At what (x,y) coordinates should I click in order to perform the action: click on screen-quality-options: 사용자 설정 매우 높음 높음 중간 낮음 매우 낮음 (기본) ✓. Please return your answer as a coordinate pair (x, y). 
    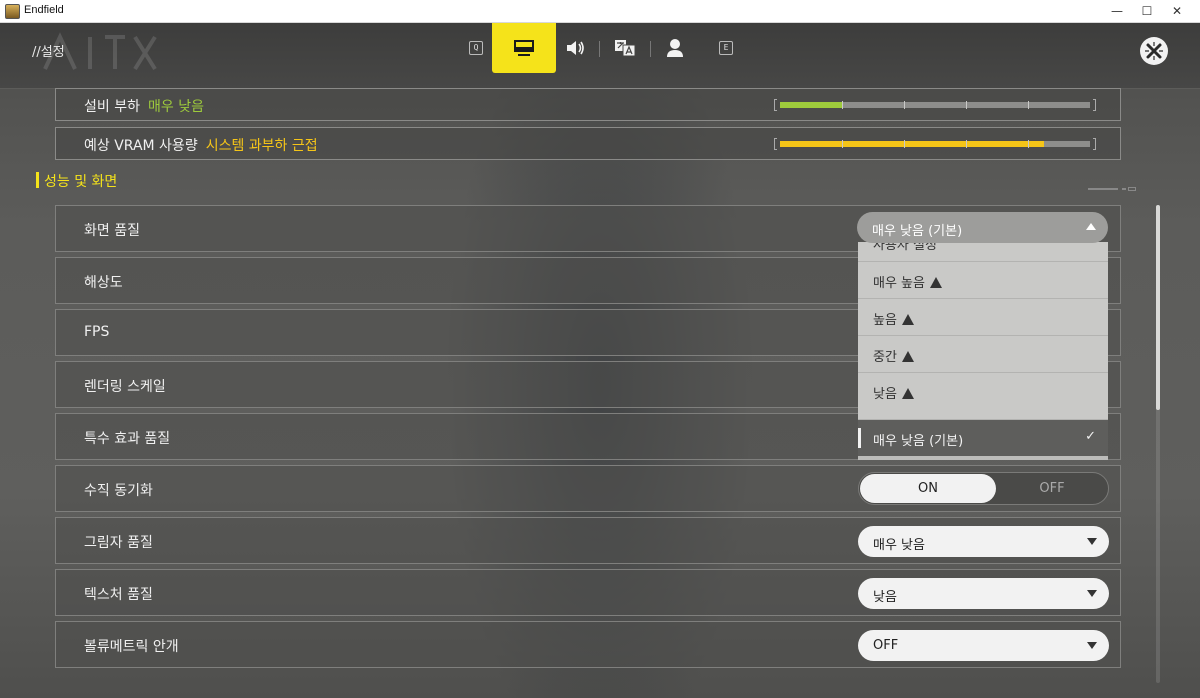
    Looking at the image, I should click on (983, 351).